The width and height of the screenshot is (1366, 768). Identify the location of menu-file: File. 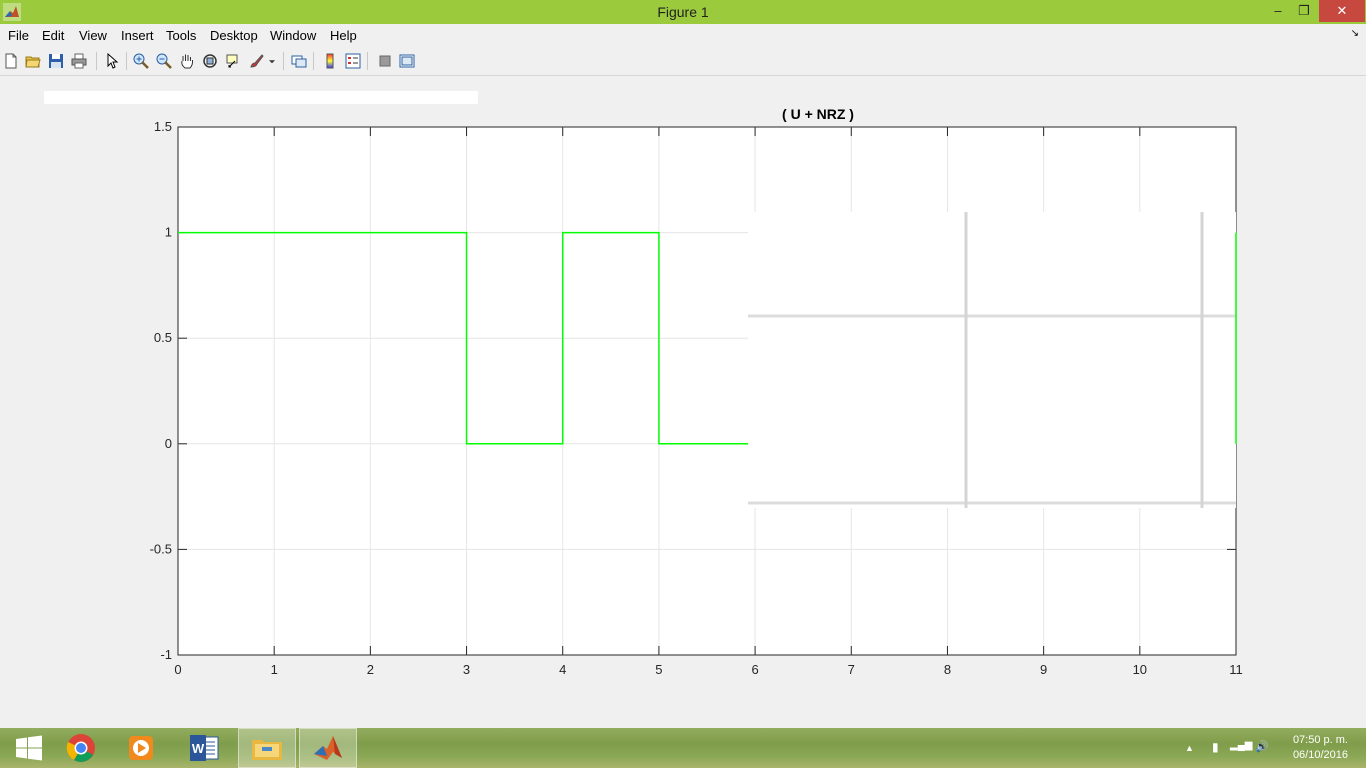
(18, 35).